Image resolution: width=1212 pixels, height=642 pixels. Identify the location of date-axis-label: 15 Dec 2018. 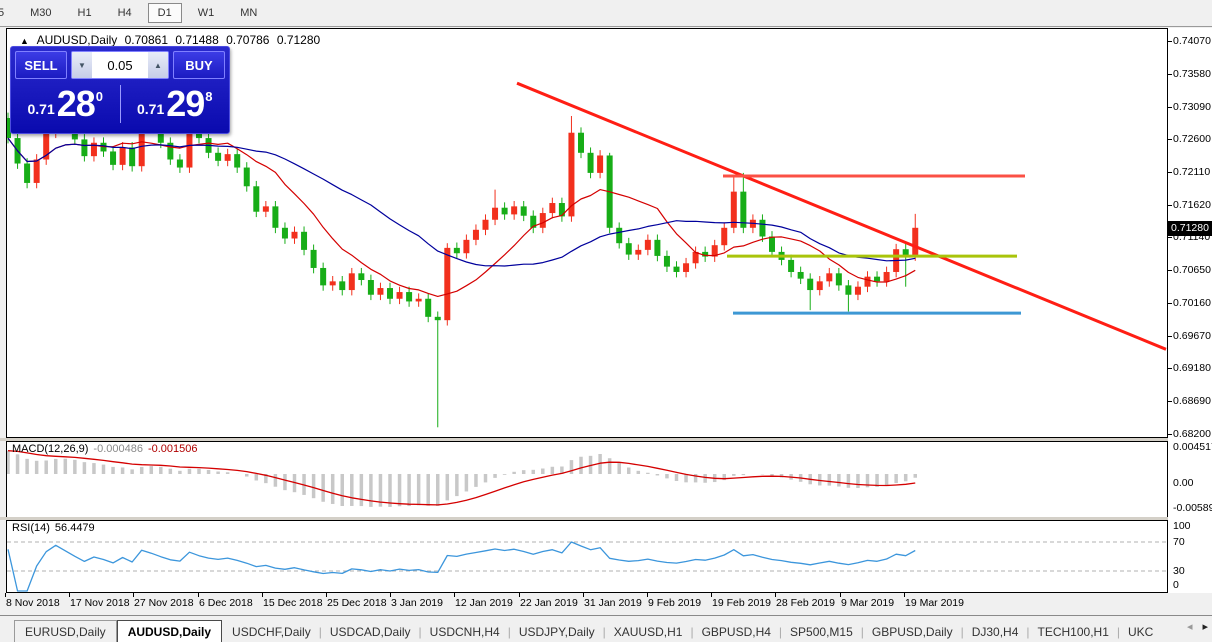
(293, 603).